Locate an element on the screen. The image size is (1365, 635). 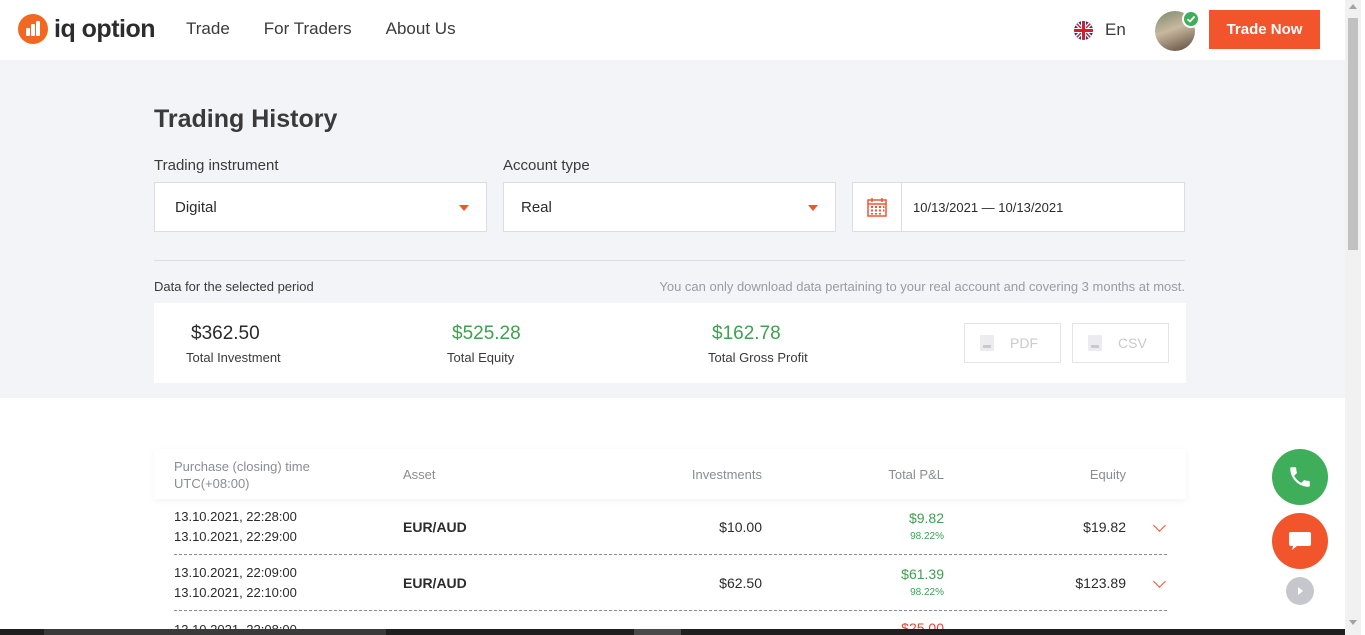
bottom-bar is located at coordinates (672, 632).